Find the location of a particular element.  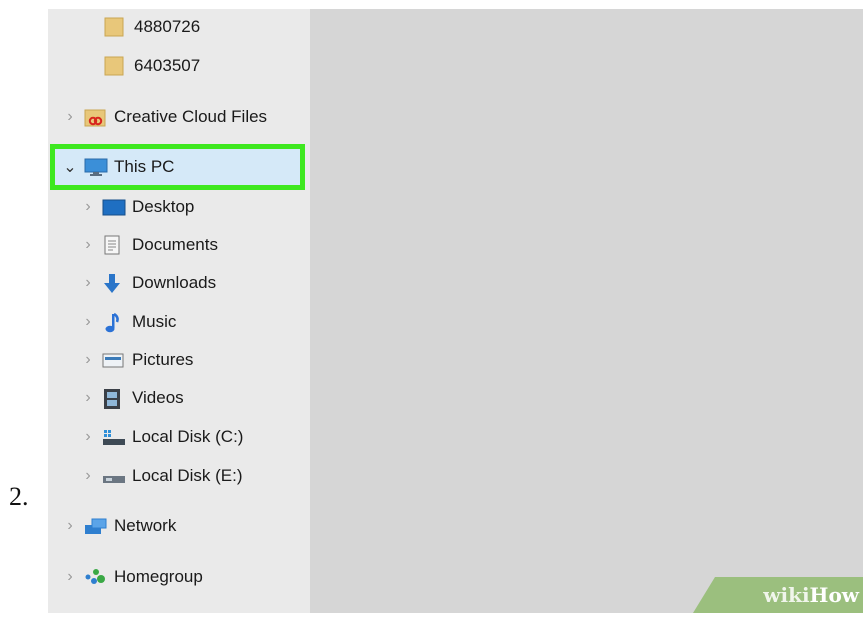

watermark-text: wikiHow is located at coordinates (811, 595).